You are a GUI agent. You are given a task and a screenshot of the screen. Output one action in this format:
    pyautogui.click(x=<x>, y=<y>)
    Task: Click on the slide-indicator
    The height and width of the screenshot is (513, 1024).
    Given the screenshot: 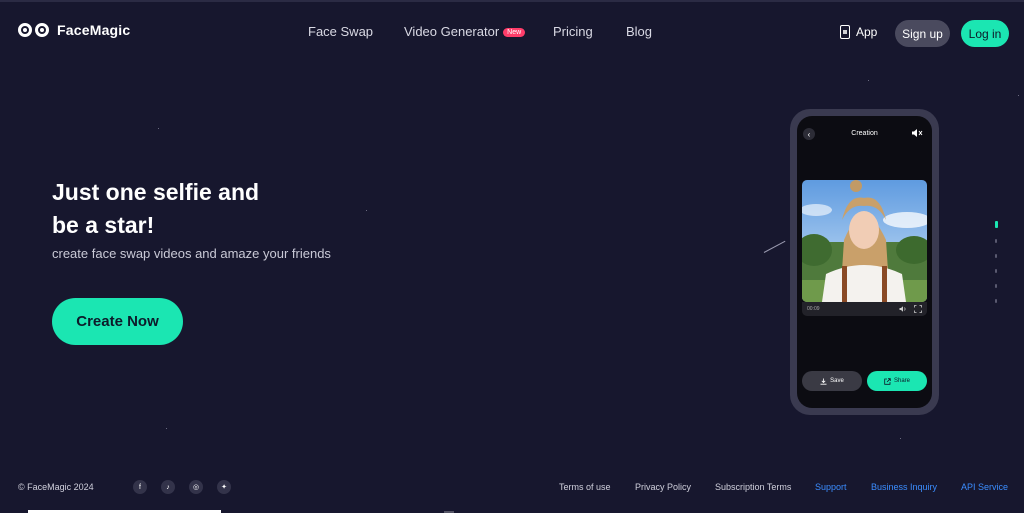 What is the action you would take?
    pyautogui.click(x=996, y=267)
    